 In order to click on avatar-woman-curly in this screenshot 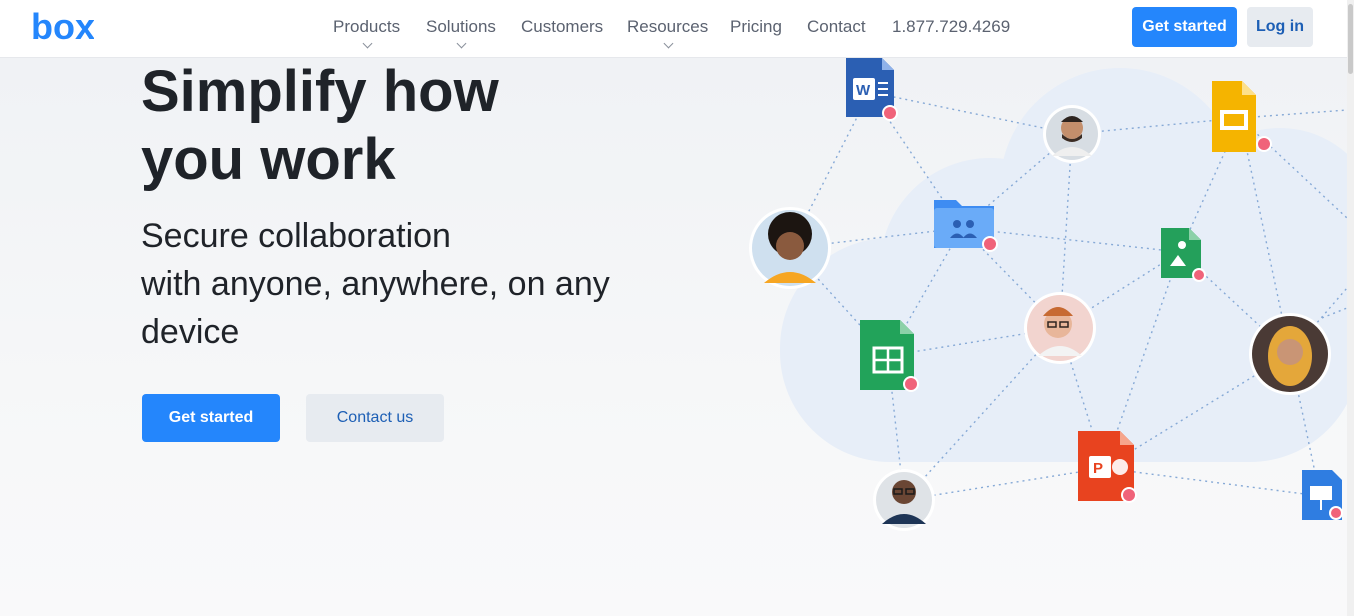, I will do `click(790, 248)`.